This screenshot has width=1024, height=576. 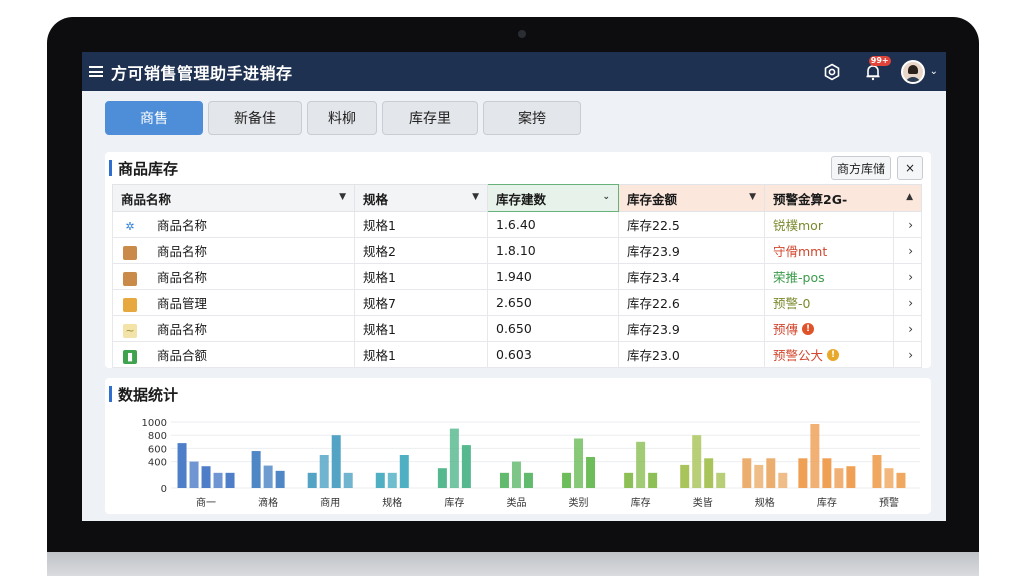 What do you see at coordinates (157, 436) in the screenshot?
I see `y-tick-label: 800` at bounding box center [157, 436].